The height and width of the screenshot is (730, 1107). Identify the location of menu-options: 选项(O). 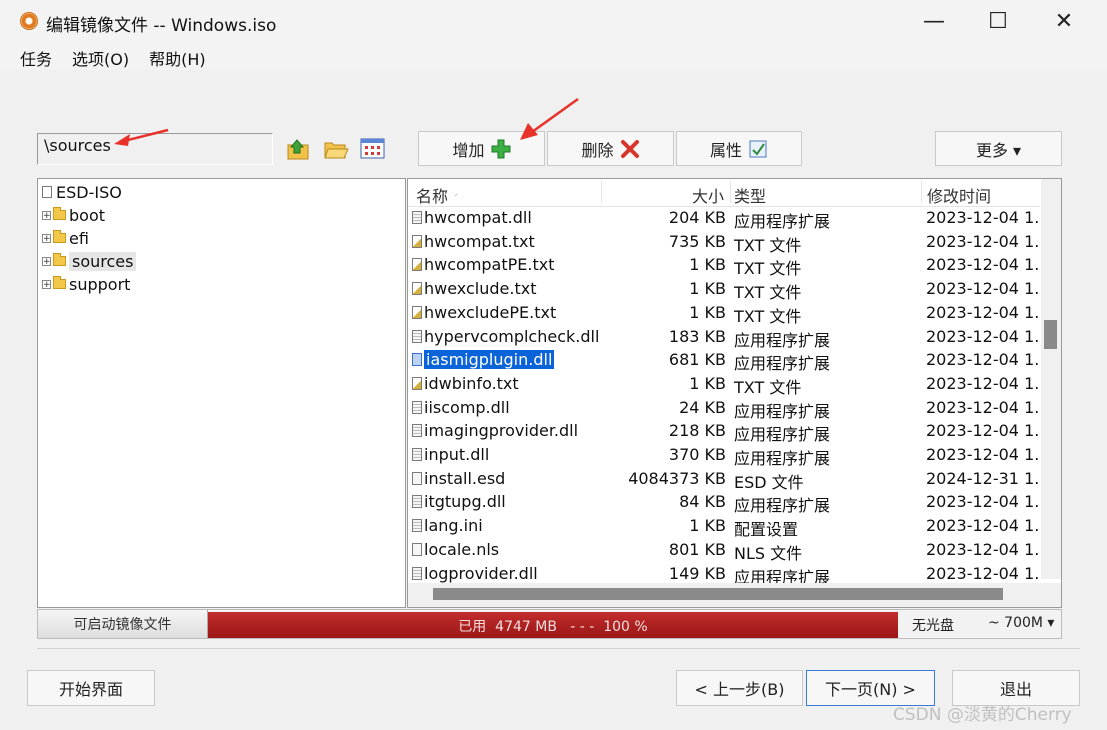
(100, 56).